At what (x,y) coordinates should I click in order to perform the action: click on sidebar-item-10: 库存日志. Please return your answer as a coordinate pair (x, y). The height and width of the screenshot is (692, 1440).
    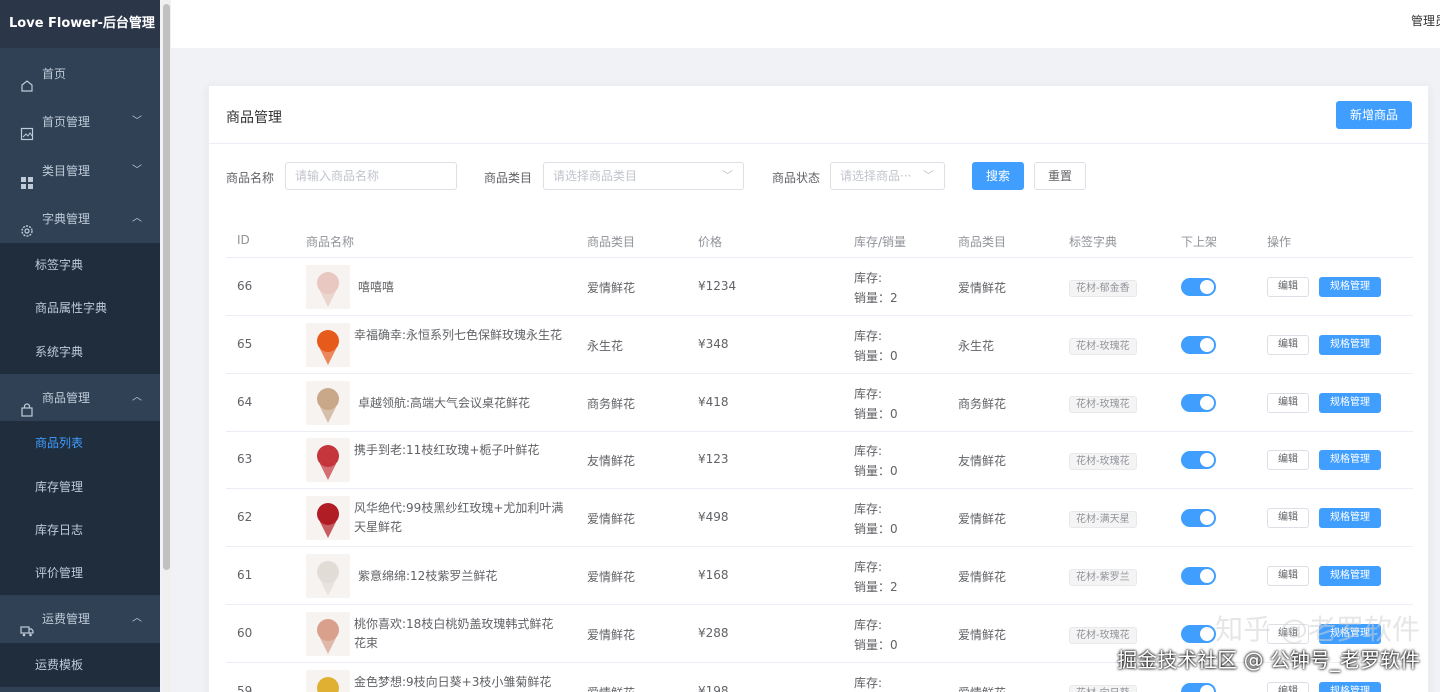
    Looking at the image, I should click on (80, 530).